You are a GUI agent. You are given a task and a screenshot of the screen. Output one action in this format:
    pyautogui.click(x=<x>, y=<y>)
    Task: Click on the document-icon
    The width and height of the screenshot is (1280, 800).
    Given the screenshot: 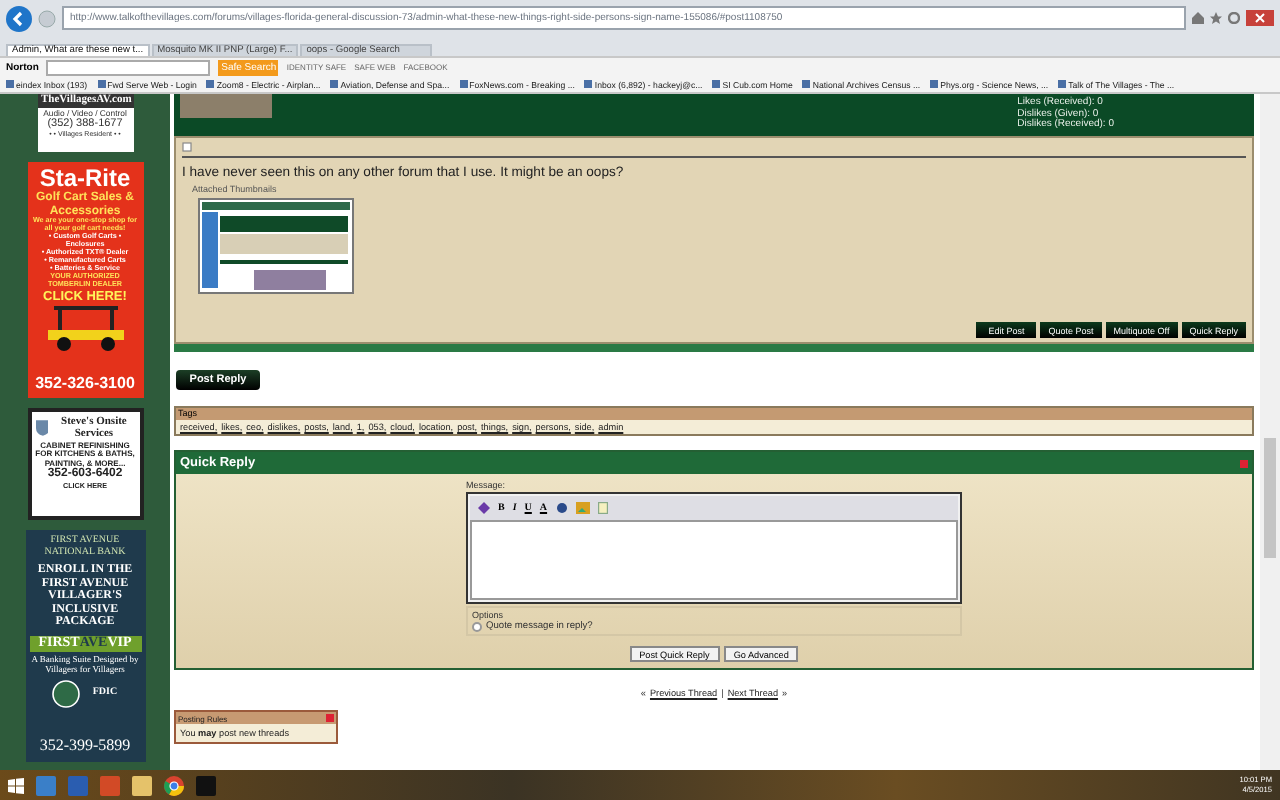 What is the action you would take?
    pyautogui.click(x=602, y=508)
    